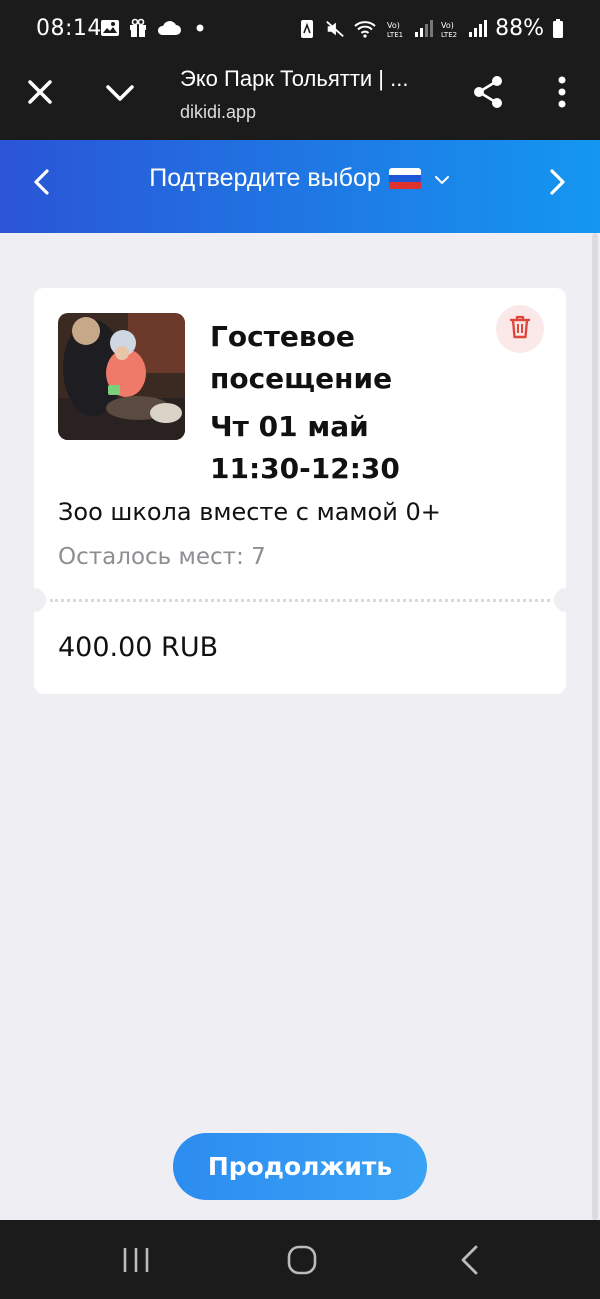 The height and width of the screenshot is (1299, 600). Describe the element at coordinates (162, 557) in the screenshot. I see `remaining-slots: Осталось мест: 7` at that location.